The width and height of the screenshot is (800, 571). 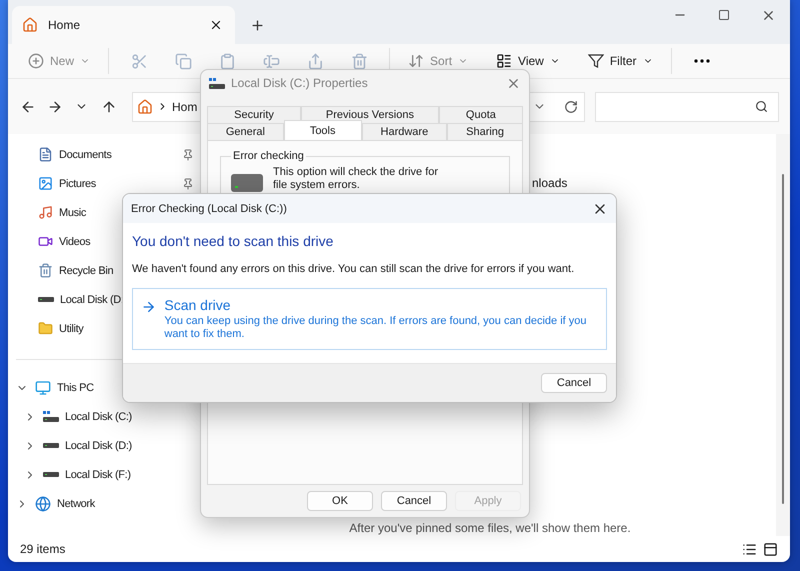 What do you see at coordinates (687, 107) in the screenshot?
I see `search-field` at bounding box center [687, 107].